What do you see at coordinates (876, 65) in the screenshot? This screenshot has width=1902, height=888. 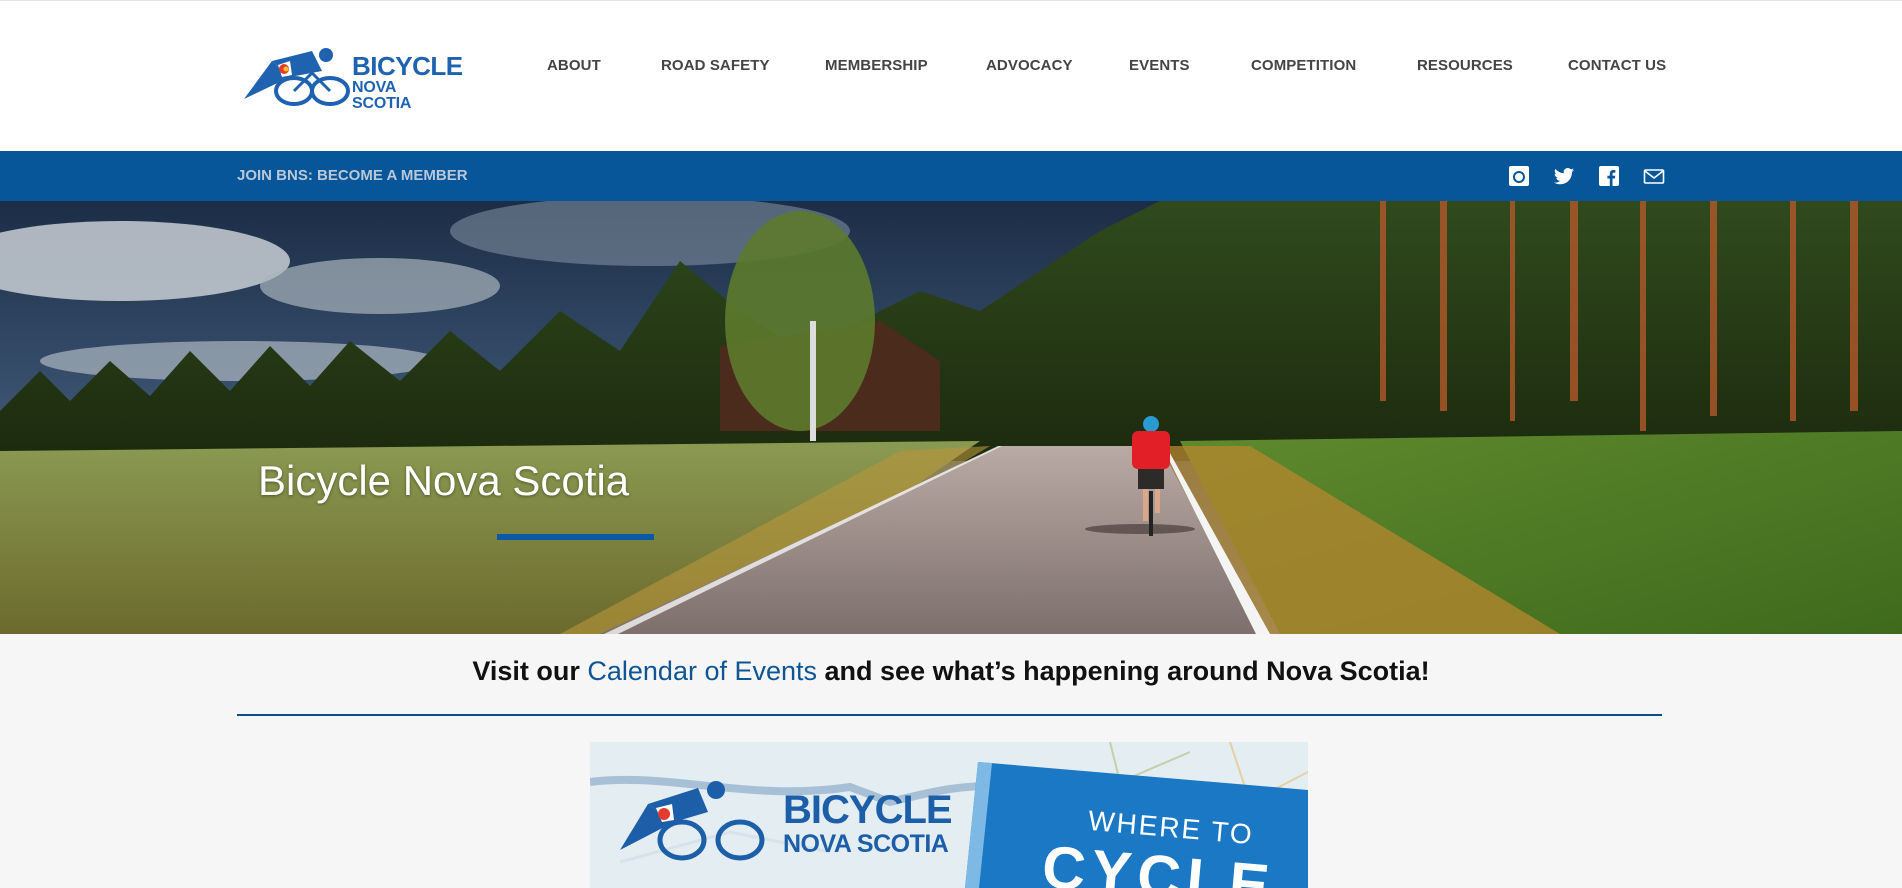 I see `nav-membership: MEMBERSHIP` at bounding box center [876, 65].